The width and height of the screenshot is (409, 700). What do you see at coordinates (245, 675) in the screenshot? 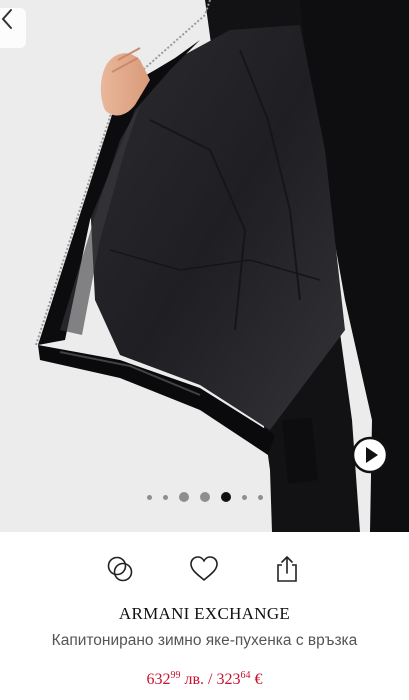
I see `price-eur-cents: 64` at bounding box center [245, 675].